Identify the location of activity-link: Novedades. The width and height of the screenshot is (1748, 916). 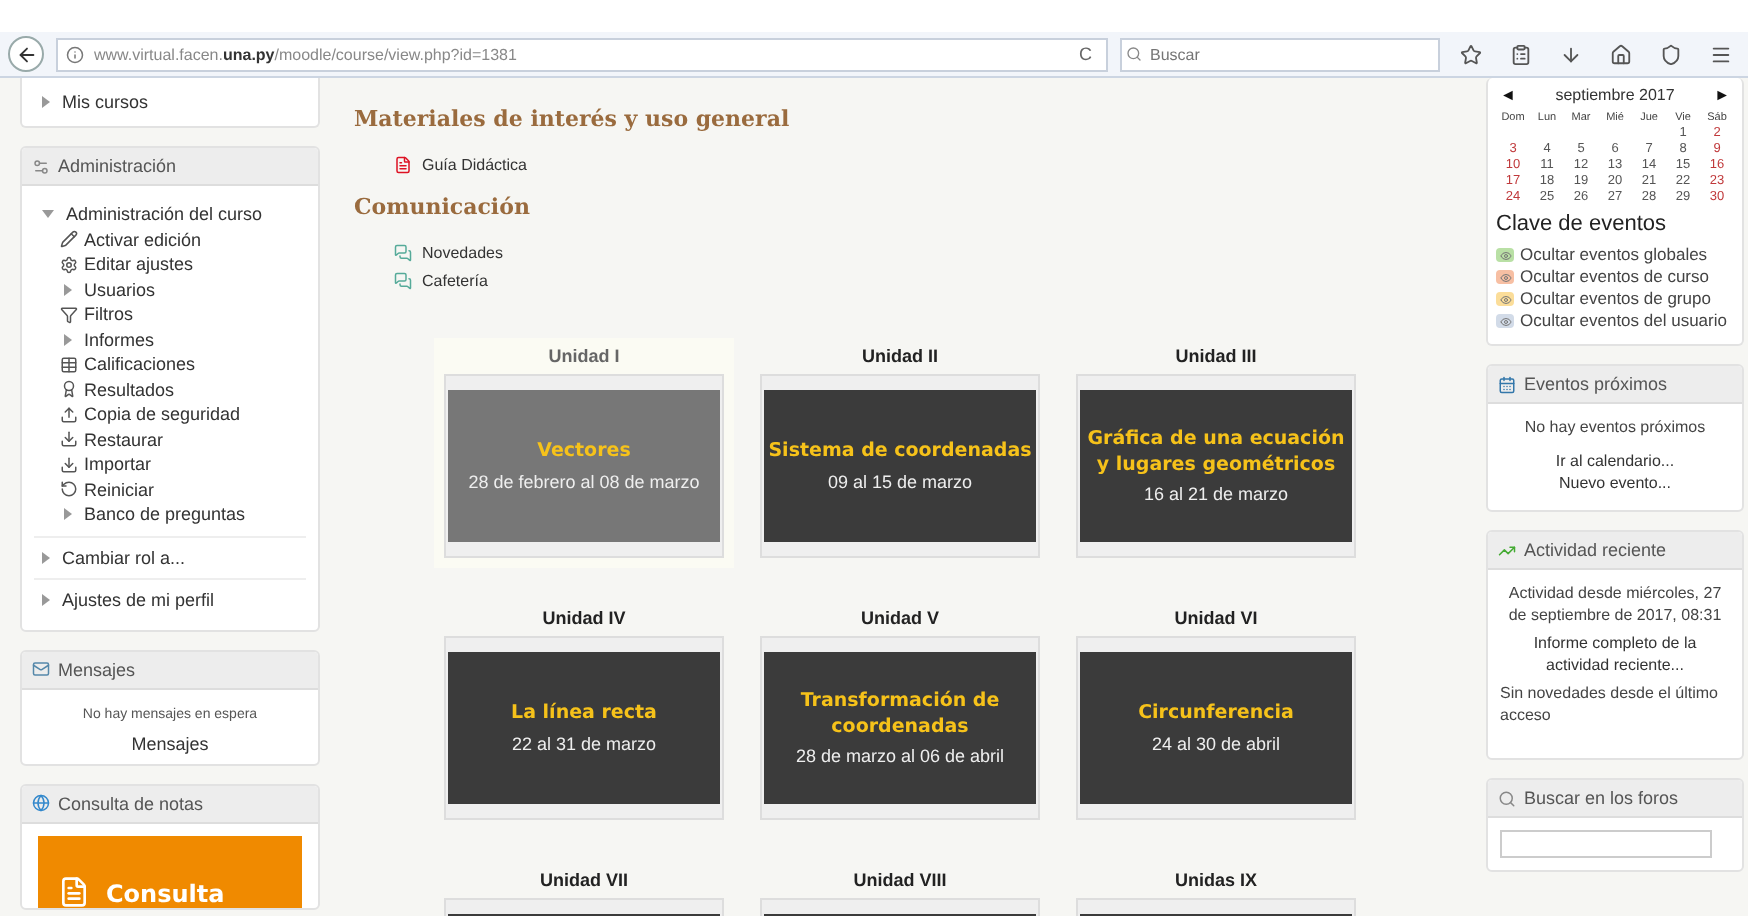
(920, 252).